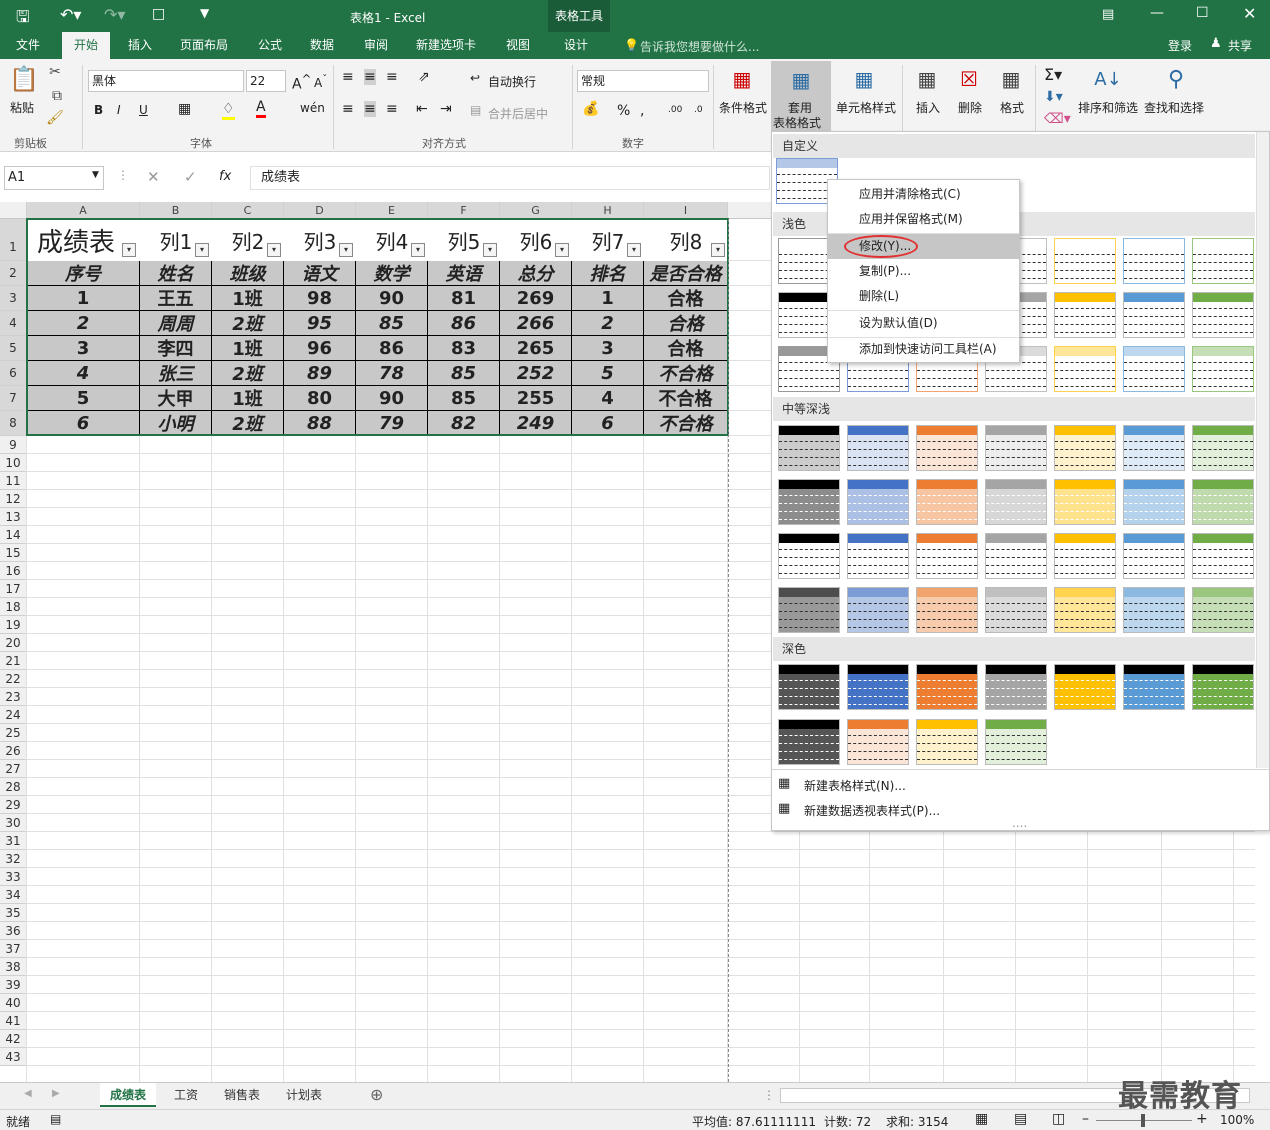  Describe the element at coordinates (464, 423) in the screenshot. I see `data-cell: 82` at that location.